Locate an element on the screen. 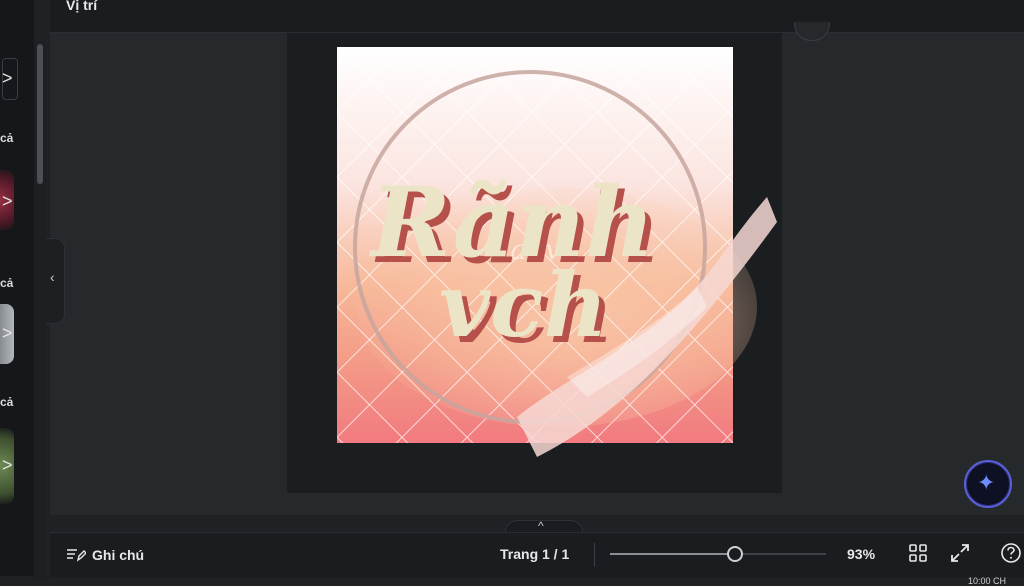  notes-label: Ghi chú is located at coordinates (118, 555).